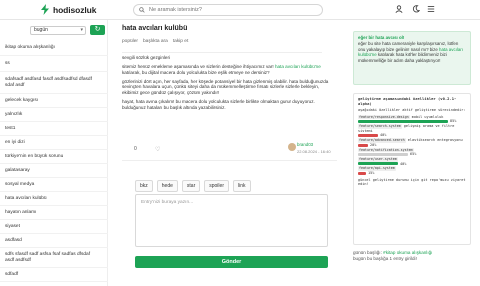 The height and width of the screenshot is (286, 480). Describe the element at coordinates (130, 41) in the screenshot. I see `tab-popular: popüler` at that location.